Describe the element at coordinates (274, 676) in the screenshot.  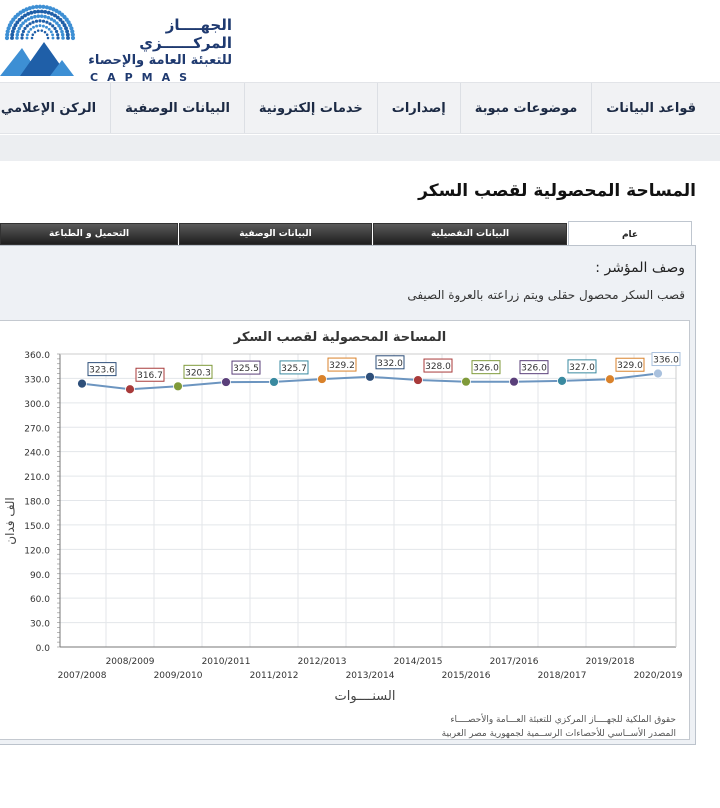
I see `x-tick-label: 2011/2012` at that location.